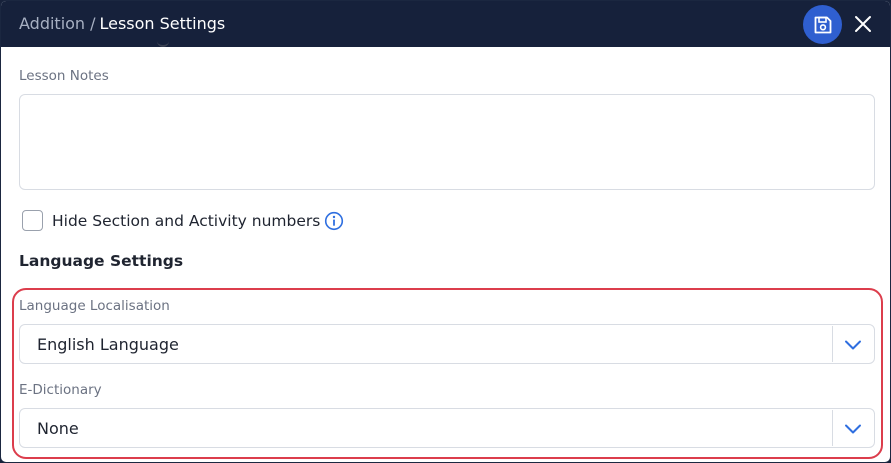 This screenshot has height=463, width=891. I want to click on save-button, so click(822, 24).